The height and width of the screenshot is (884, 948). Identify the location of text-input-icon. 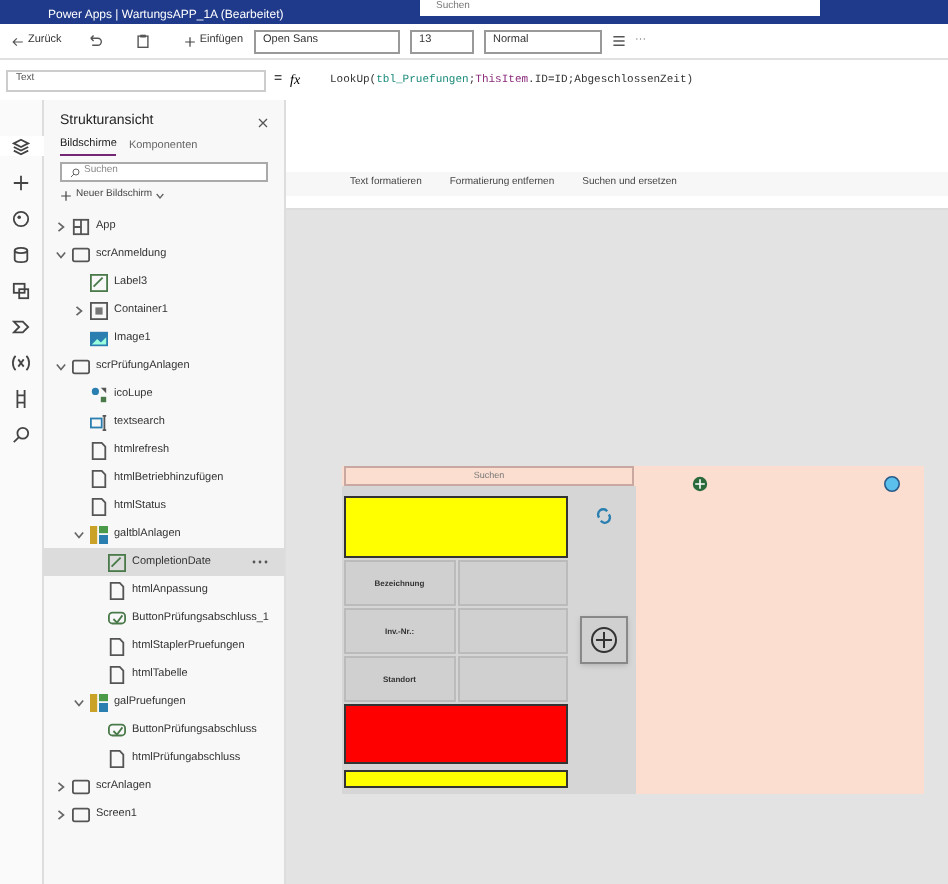
(99, 422).